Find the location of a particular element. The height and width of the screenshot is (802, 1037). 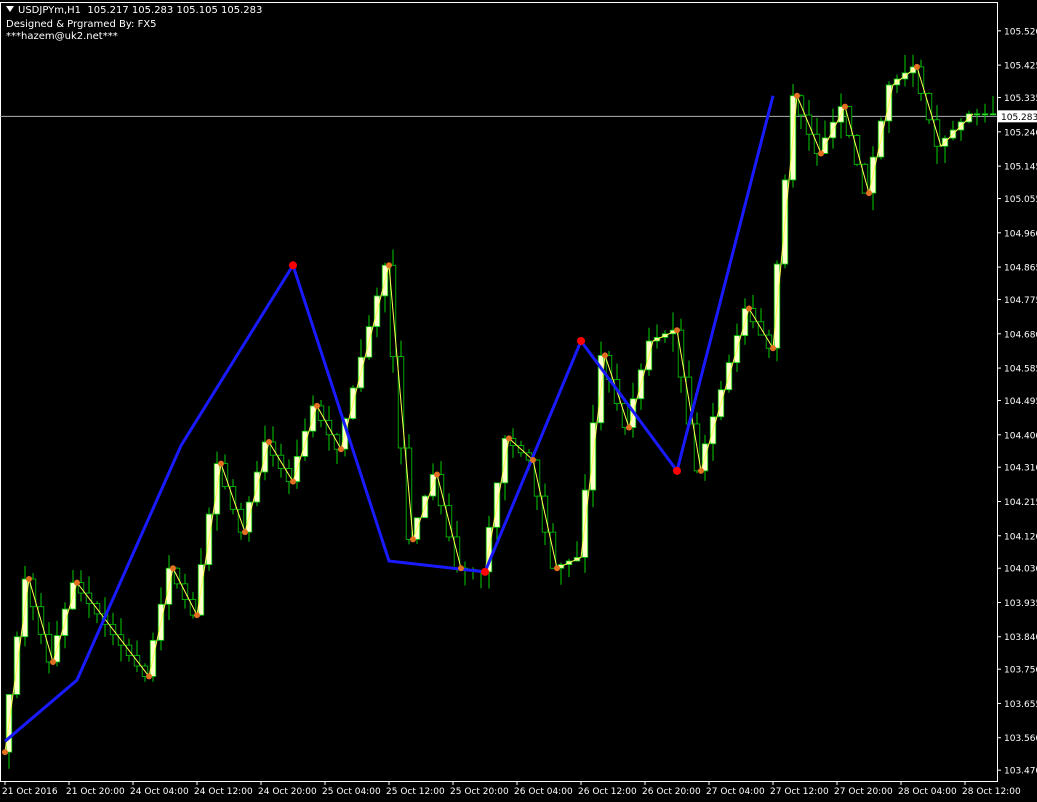

y-tick-label: 105.240 is located at coordinates (1020, 133).